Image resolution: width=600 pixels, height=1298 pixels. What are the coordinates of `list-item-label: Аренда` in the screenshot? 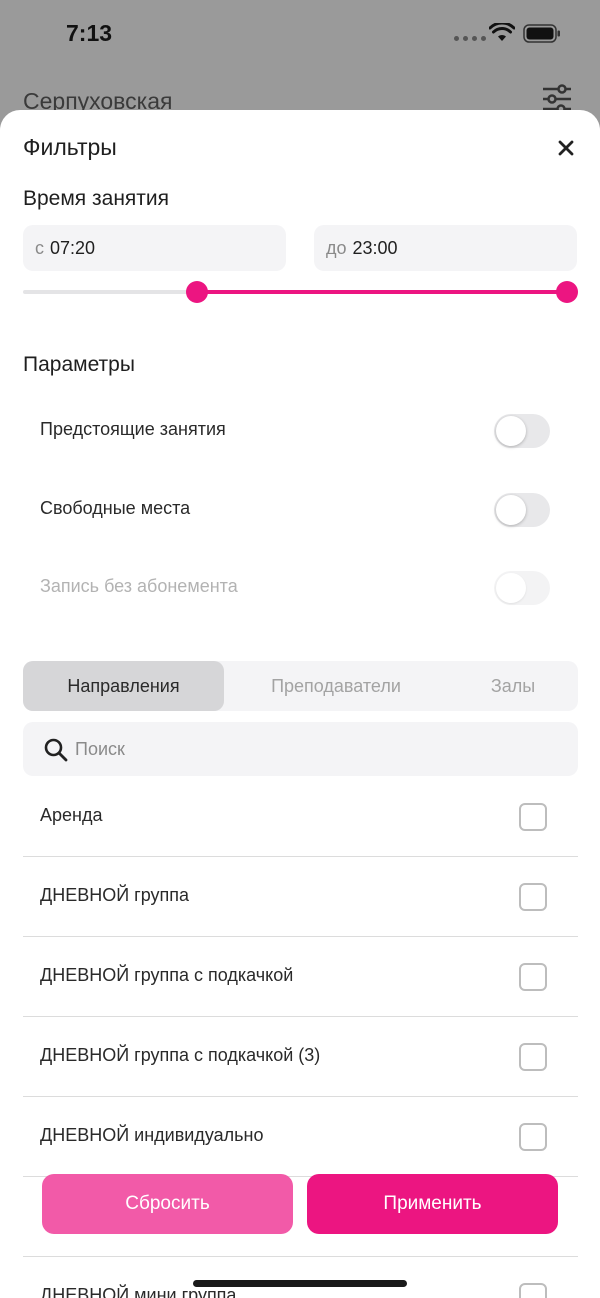 It's located at (71, 815).